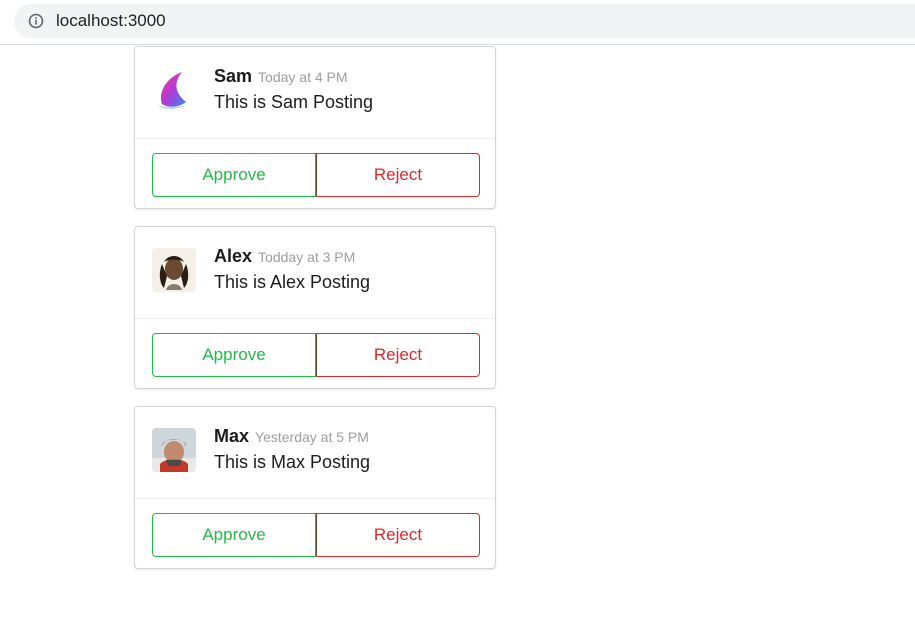 The height and width of the screenshot is (624, 915). What do you see at coordinates (292, 462) in the screenshot?
I see `post-text: This is Max Posting` at bounding box center [292, 462].